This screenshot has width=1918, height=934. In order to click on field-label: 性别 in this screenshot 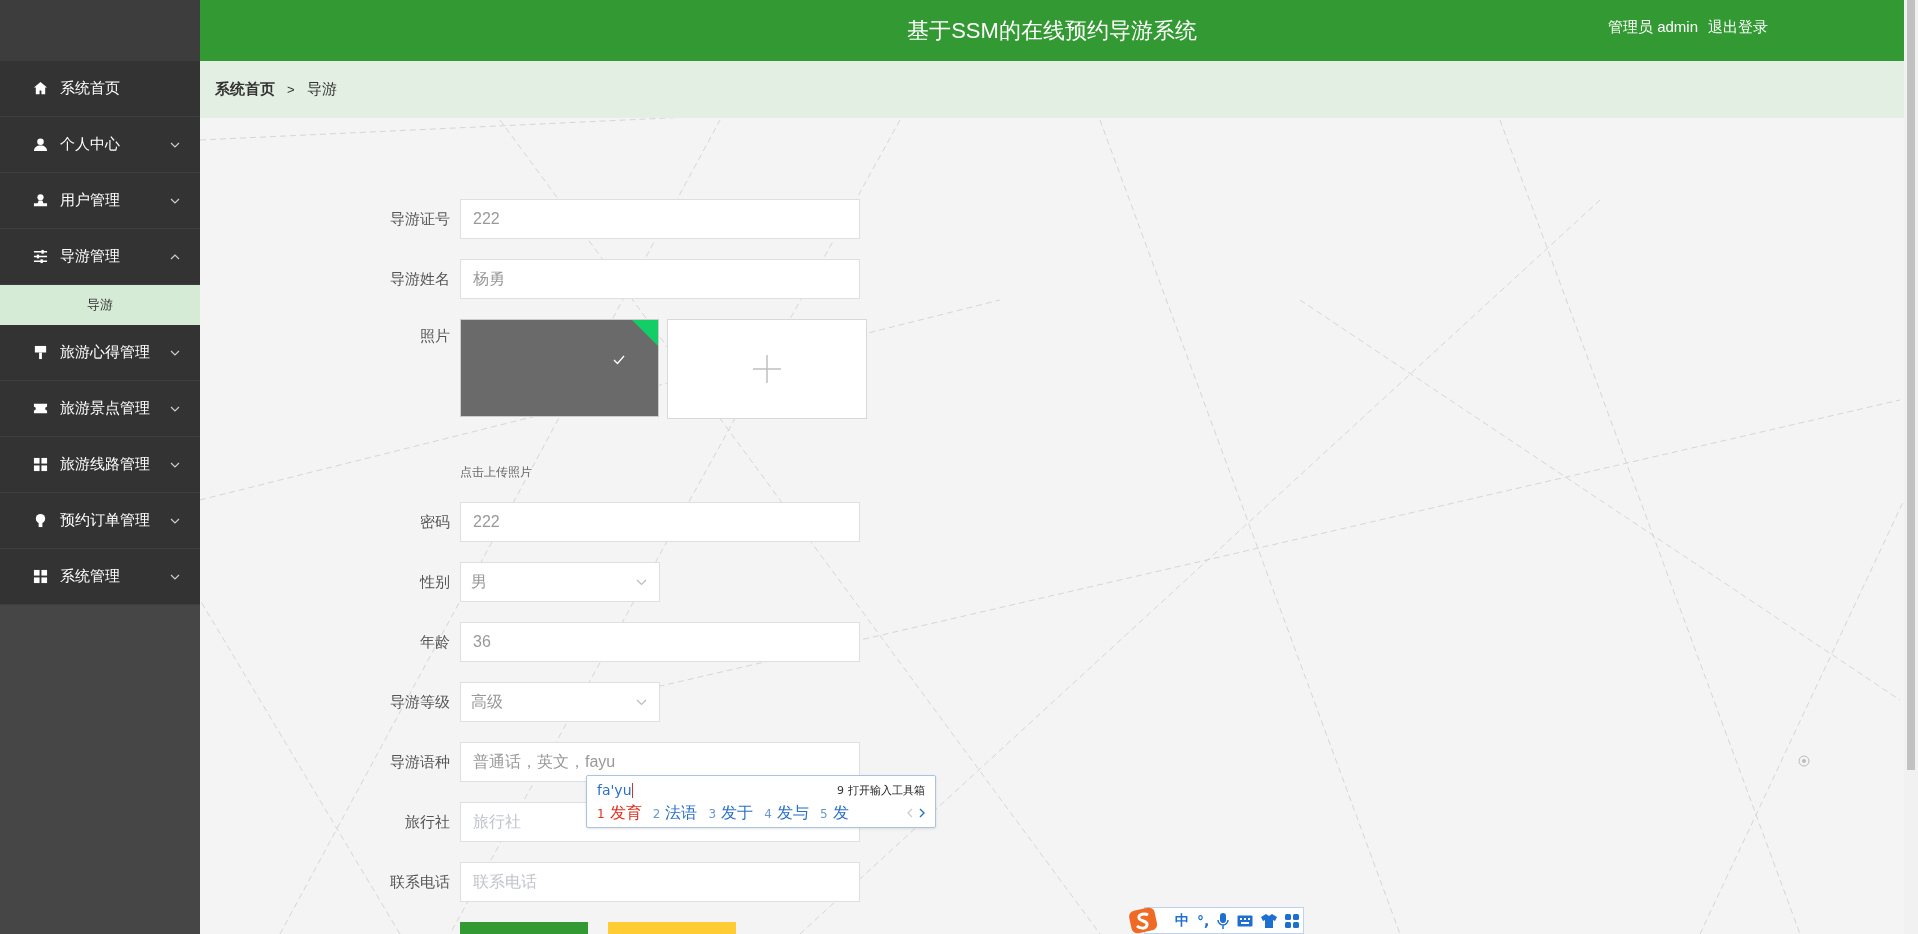, I will do `click(434, 582)`.